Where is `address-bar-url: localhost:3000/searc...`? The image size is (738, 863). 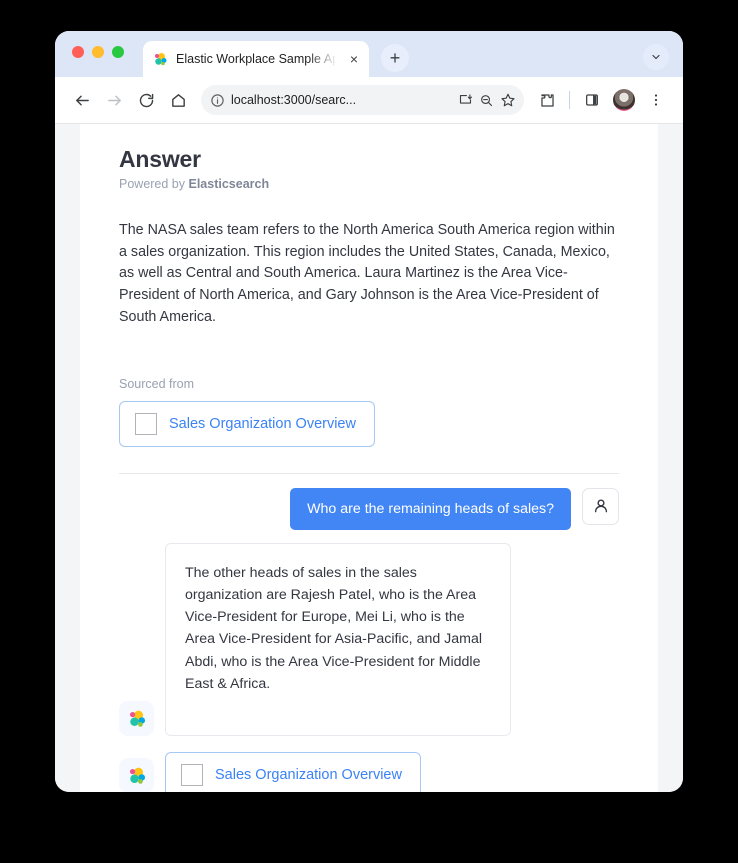 address-bar-url: localhost:3000/searc... is located at coordinates (341, 100).